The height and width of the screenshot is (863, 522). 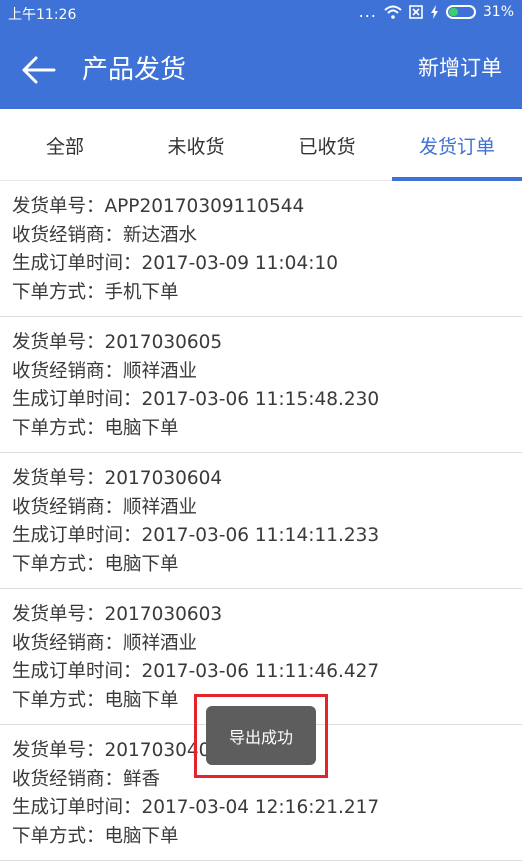 What do you see at coordinates (261, 13) in the screenshot?
I see `status-bar: 上午11:26 ... 31%` at bounding box center [261, 13].